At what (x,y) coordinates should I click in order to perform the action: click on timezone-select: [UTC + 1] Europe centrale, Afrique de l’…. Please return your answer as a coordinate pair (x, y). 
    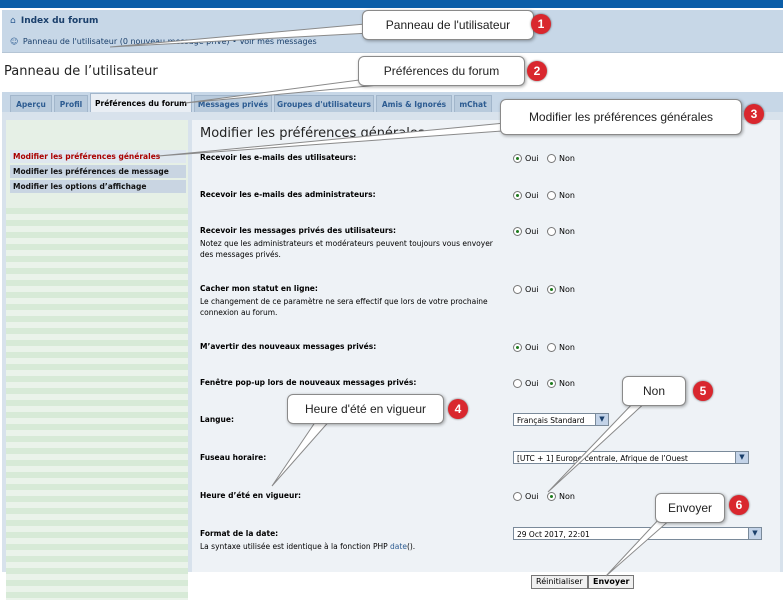
    Looking at the image, I should click on (631, 457).